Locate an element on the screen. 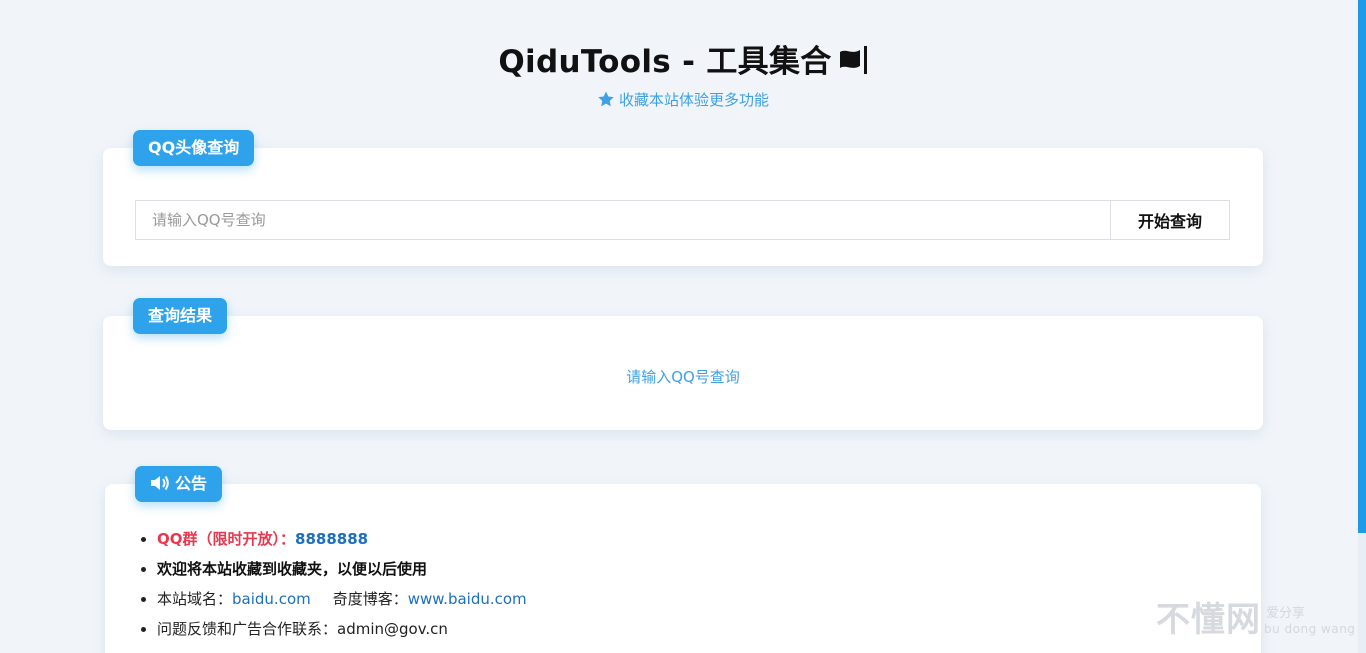  contact-text: 问题反馈和广告合作联系：admin@gov.cn is located at coordinates (302, 629).